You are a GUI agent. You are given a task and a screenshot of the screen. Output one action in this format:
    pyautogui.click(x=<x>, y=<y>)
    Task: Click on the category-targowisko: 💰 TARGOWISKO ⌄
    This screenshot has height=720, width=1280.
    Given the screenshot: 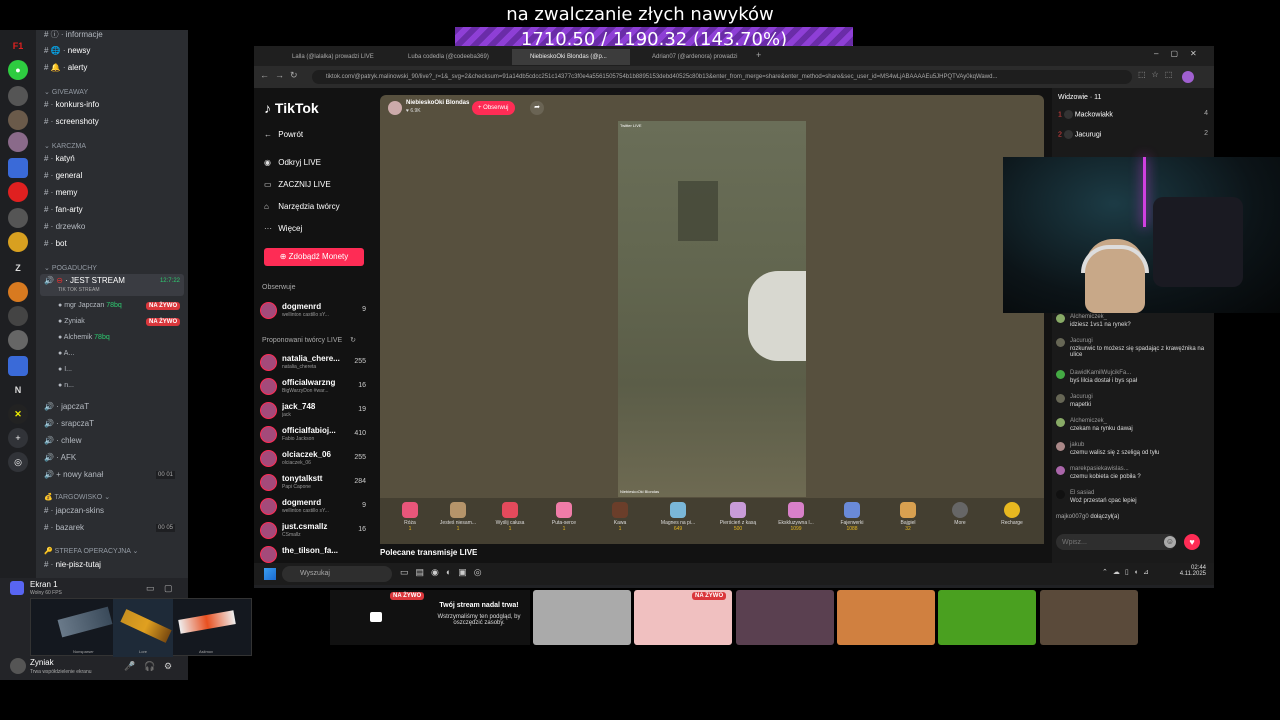 What is the action you would take?
    pyautogui.click(x=77, y=497)
    